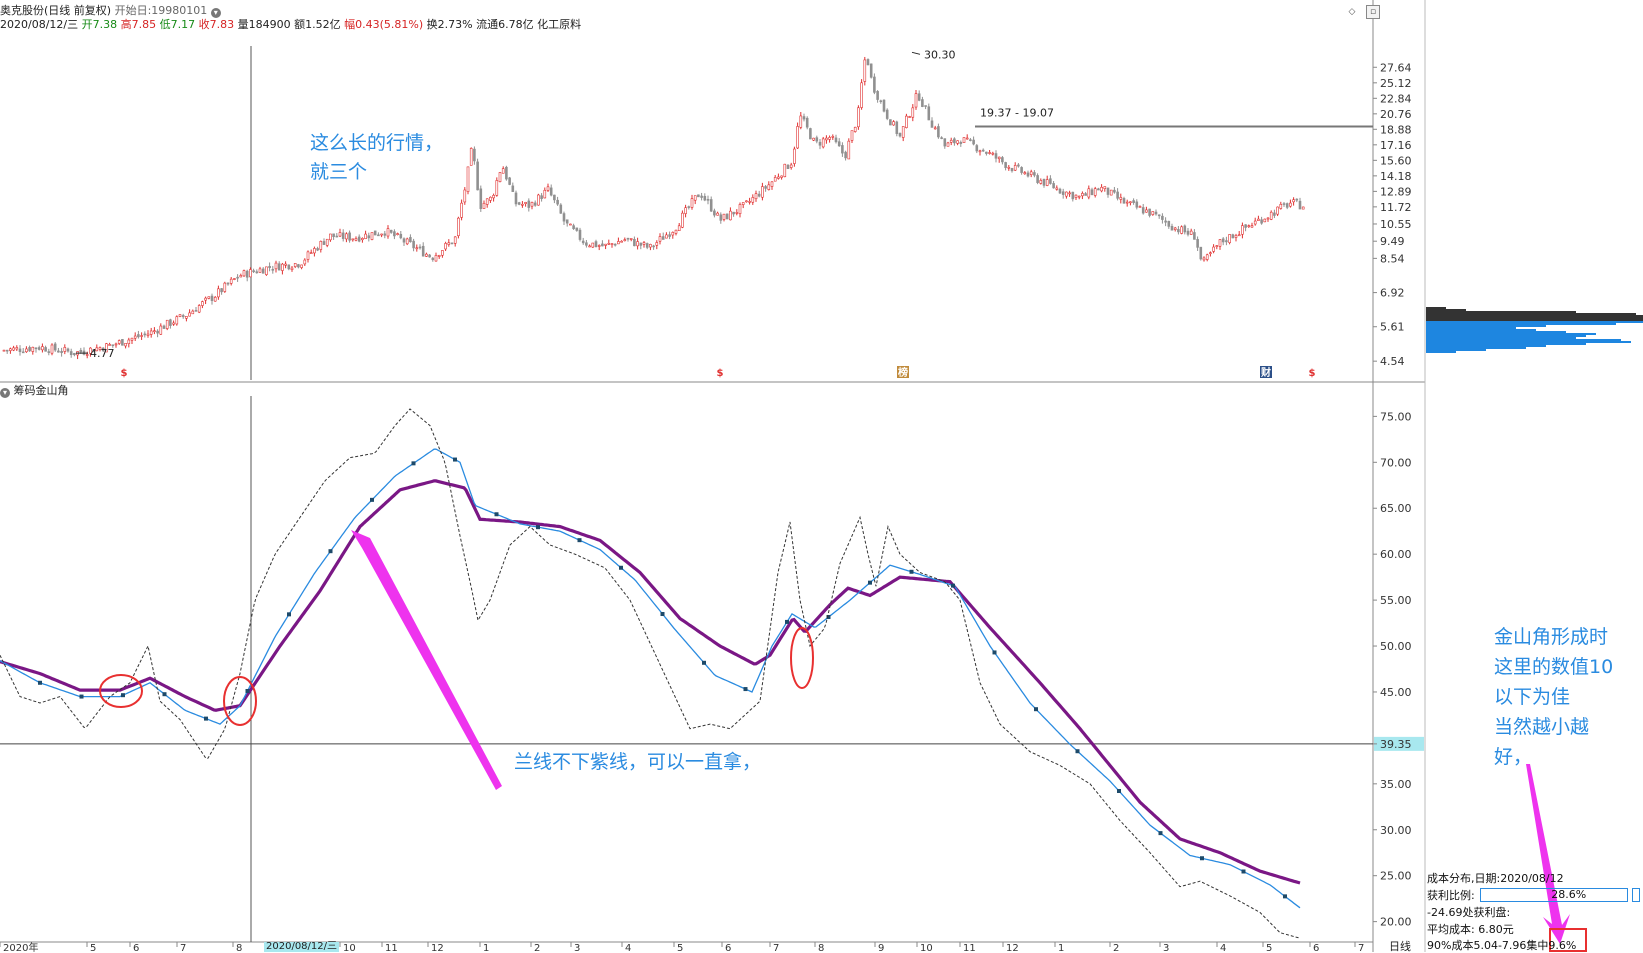 The height and width of the screenshot is (953, 1643). I want to click on low-value: 7.17, so click(183, 24).